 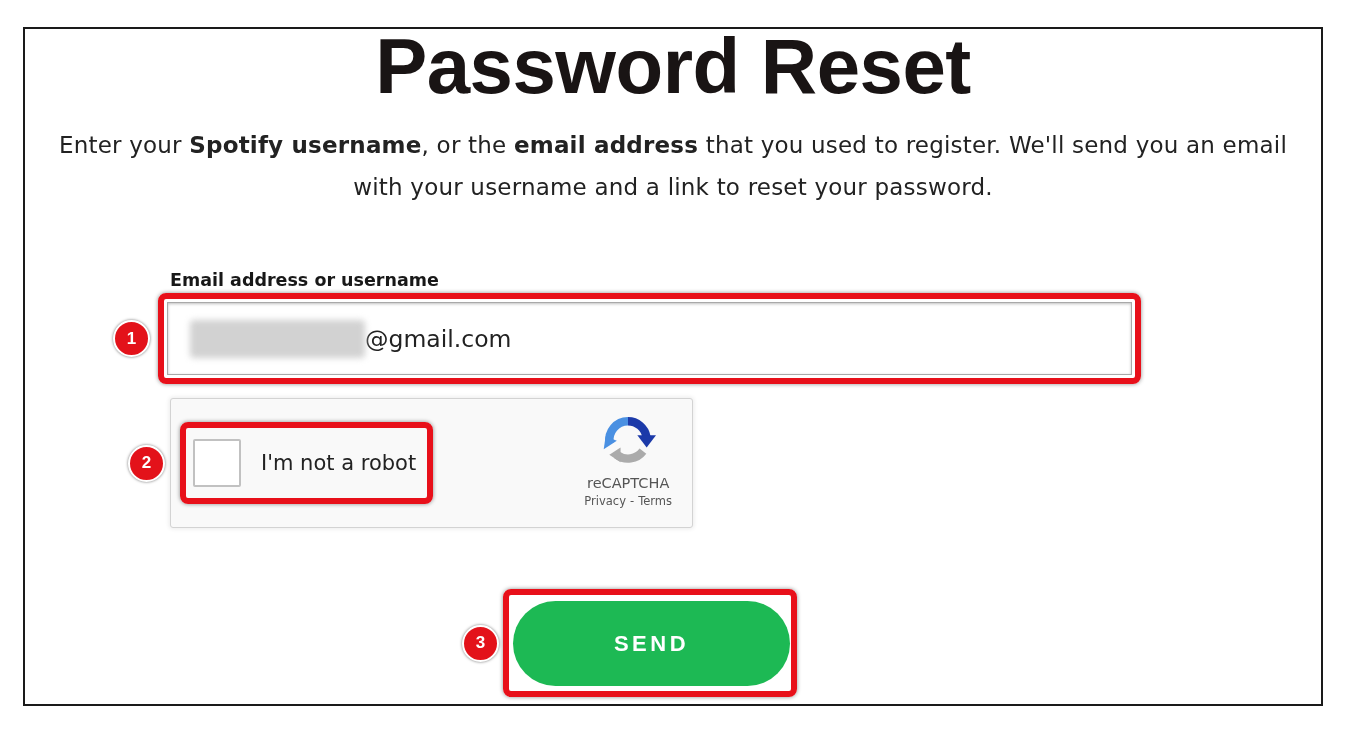 What do you see at coordinates (655, 500) in the screenshot?
I see `terms-link: Terms` at bounding box center [655, 500].